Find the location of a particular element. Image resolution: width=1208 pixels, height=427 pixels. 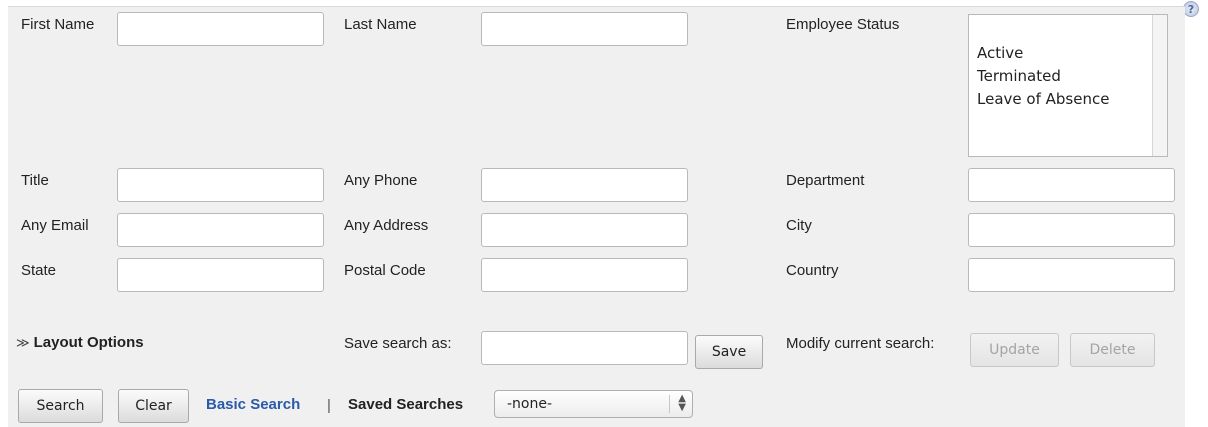

country-label: Country is located at coordinates (812, 270).